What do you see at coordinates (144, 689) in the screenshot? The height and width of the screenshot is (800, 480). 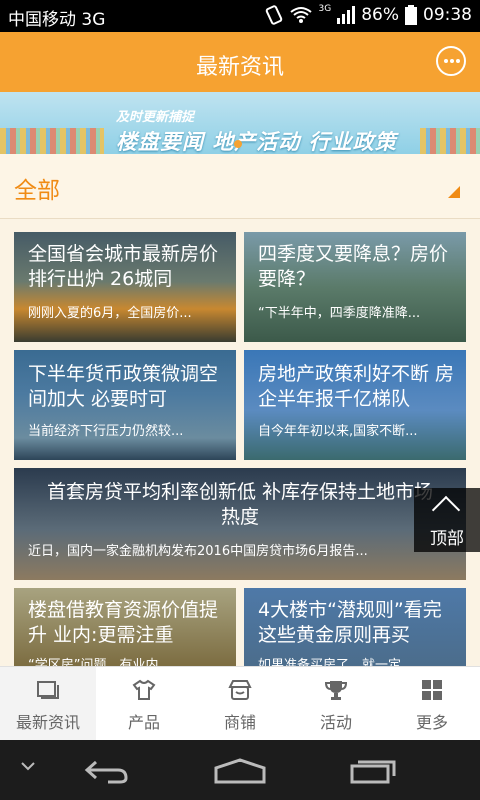 I see `shirt-icon` at bounding box center [144, 689].